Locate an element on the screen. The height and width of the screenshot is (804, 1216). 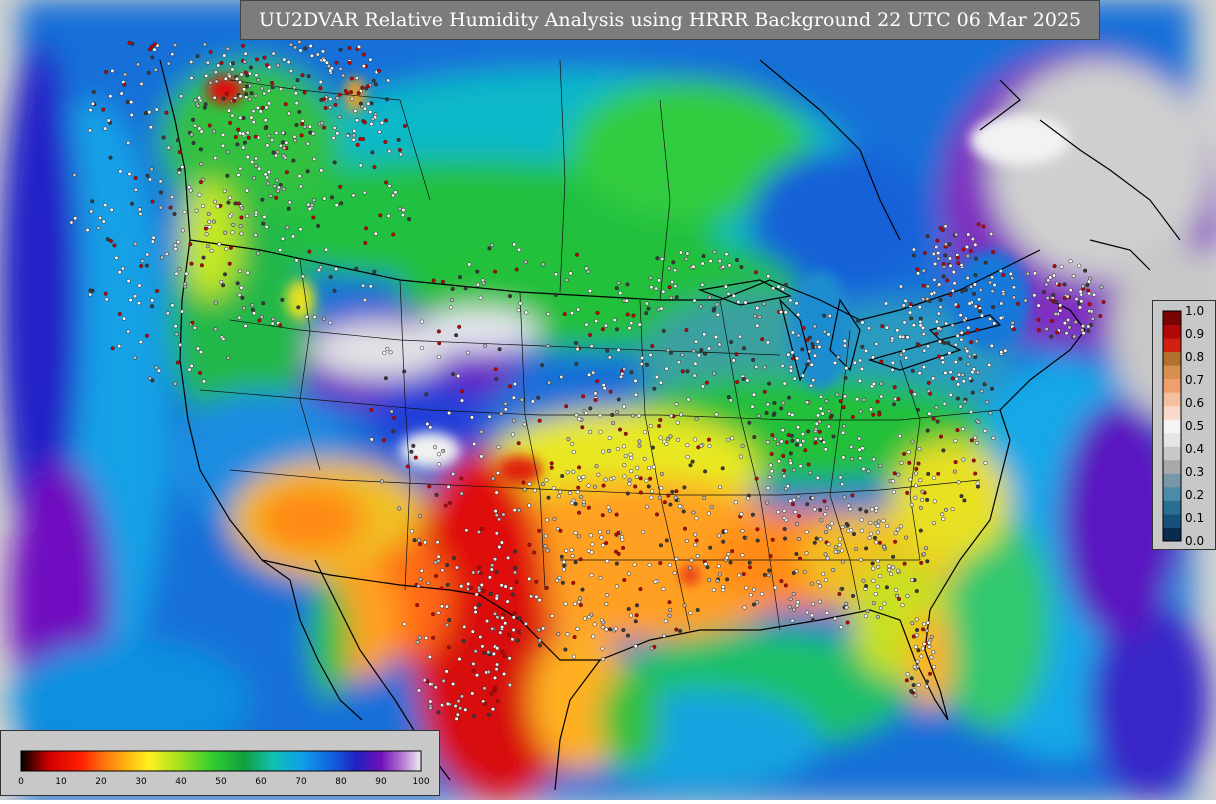
rh-tick-label: 30 is located at coordinates (141, 782).